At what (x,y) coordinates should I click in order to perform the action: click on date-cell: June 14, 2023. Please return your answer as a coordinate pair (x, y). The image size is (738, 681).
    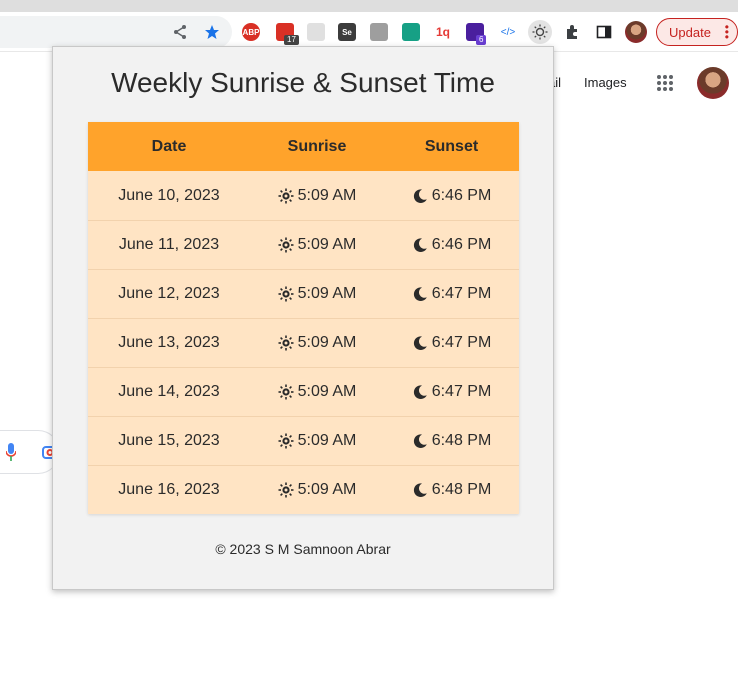
    Looking at the image, I should click on (169, 392).